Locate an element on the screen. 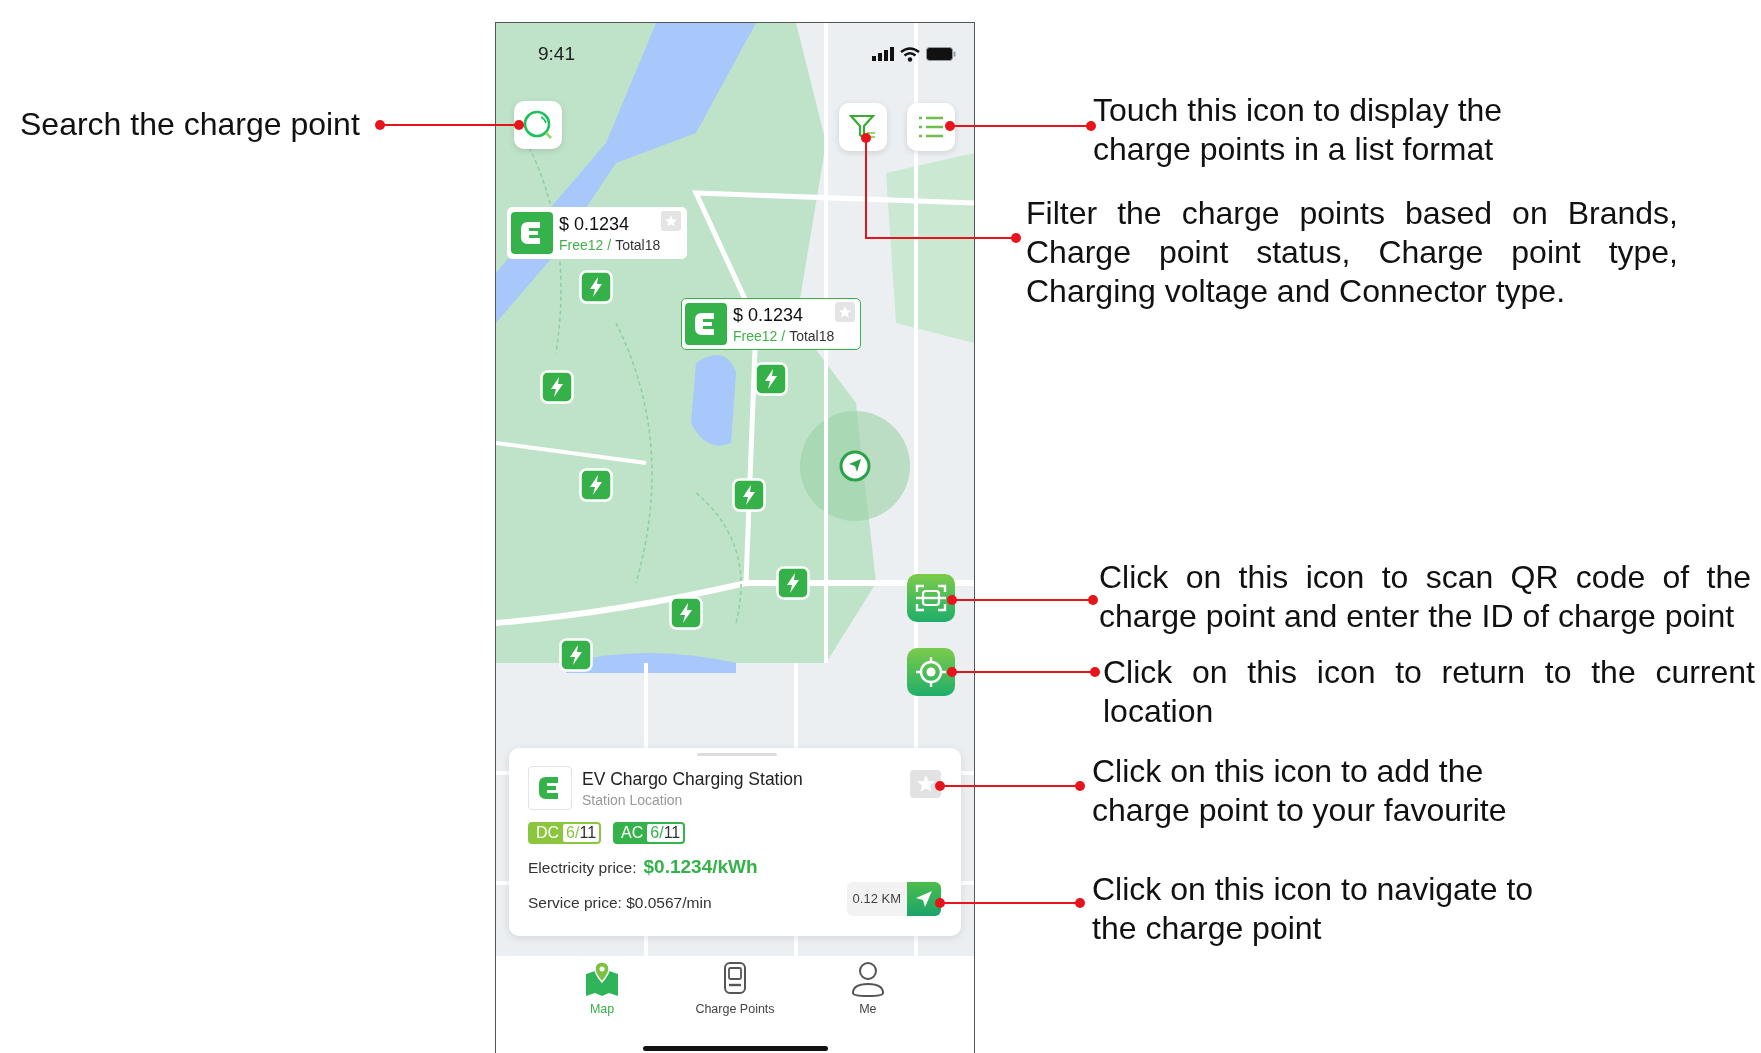 The width and height of the screenshot is (1761, 1053). search-button is located at coordinates (538, 125).